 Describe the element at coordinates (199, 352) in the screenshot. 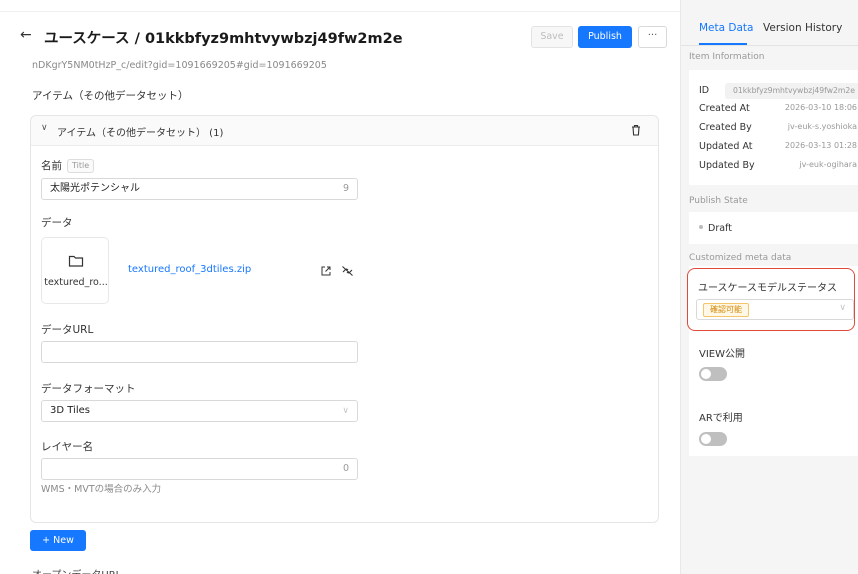

I see `data-url-input` at that location.